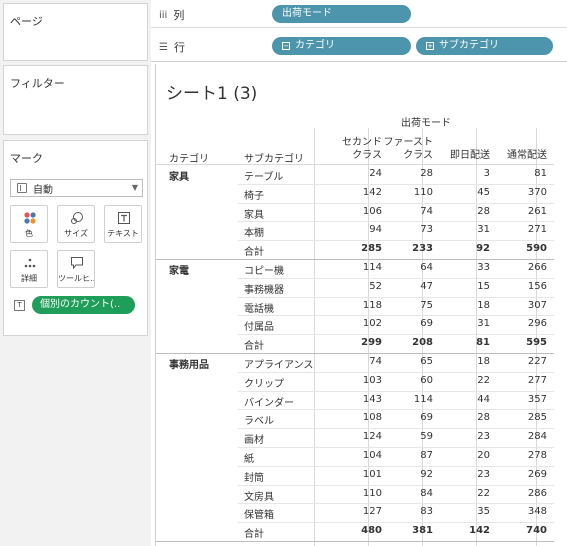 Image resolution: width=567 pixels, height=546 pixels. What do you see at coordinates (483, 474) in the screenshot?
I see `table-cell: 23` at bounding box center [483, 474].